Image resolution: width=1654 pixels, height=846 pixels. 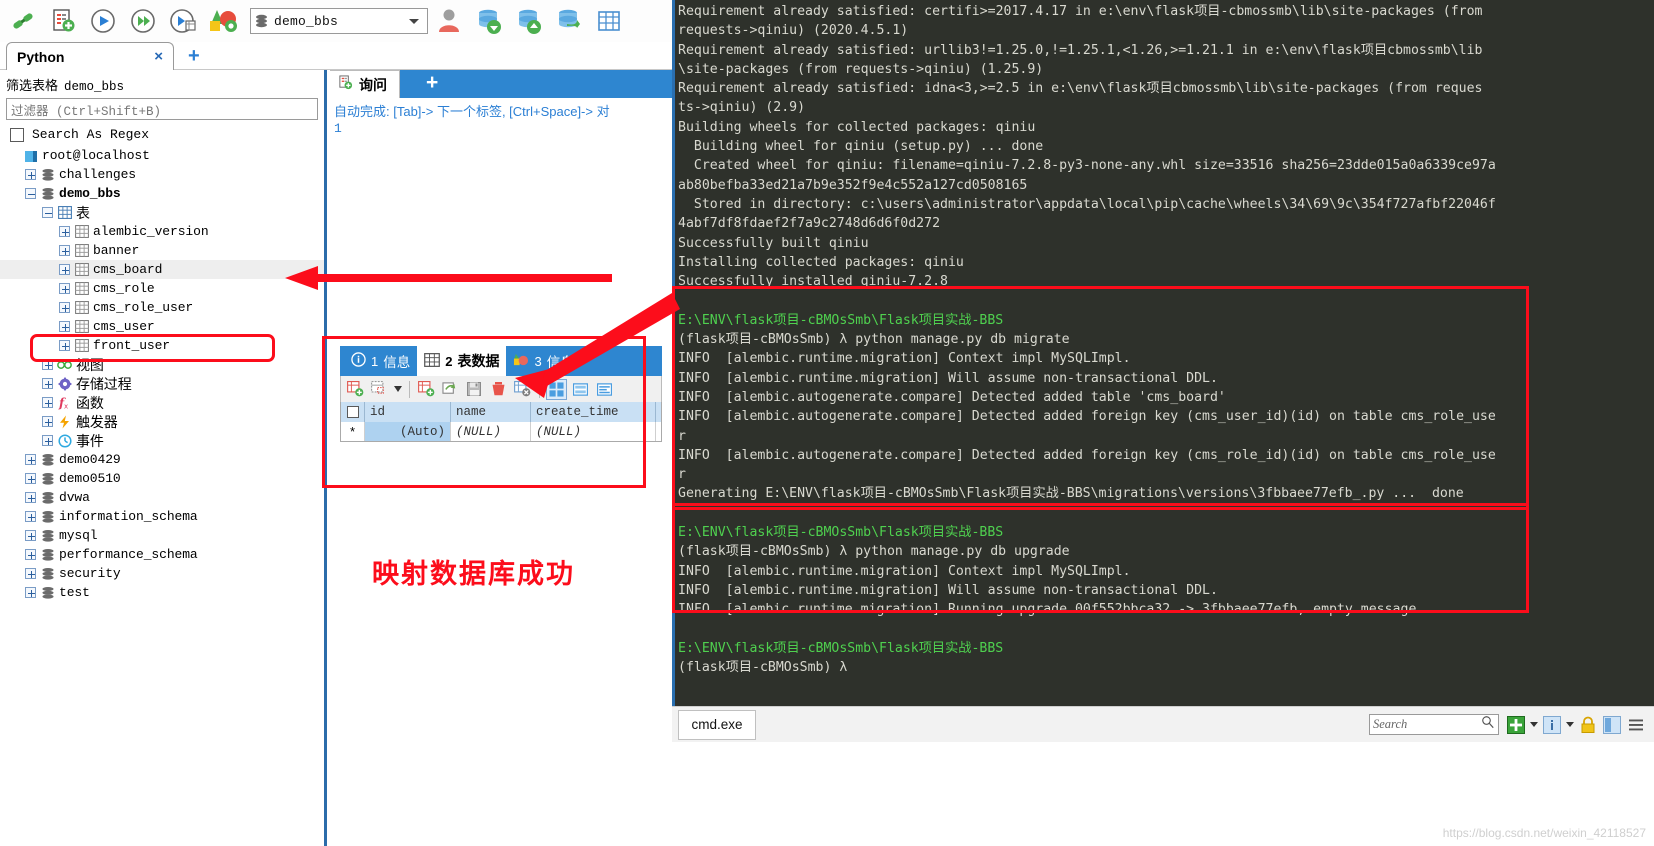 I want to click on explain-icon, so click(x=183, y=21).